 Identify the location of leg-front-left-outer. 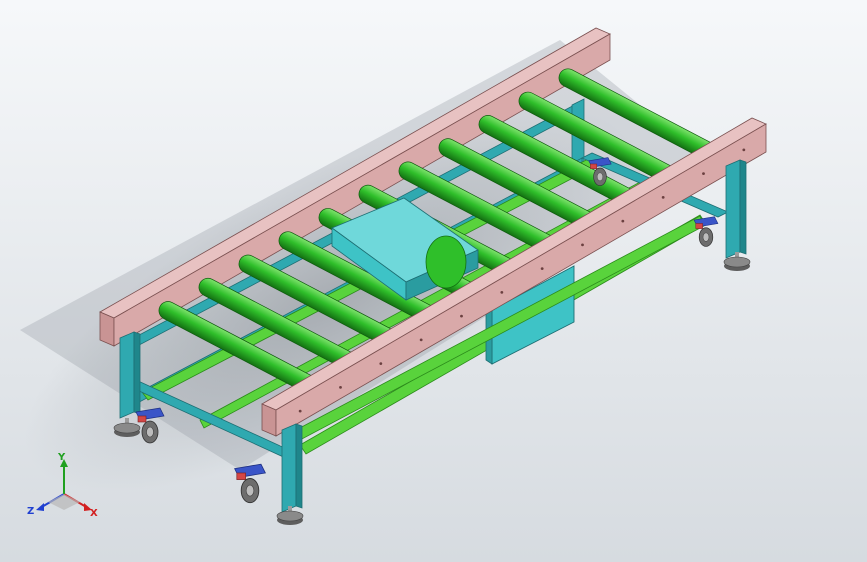
(137, 373).